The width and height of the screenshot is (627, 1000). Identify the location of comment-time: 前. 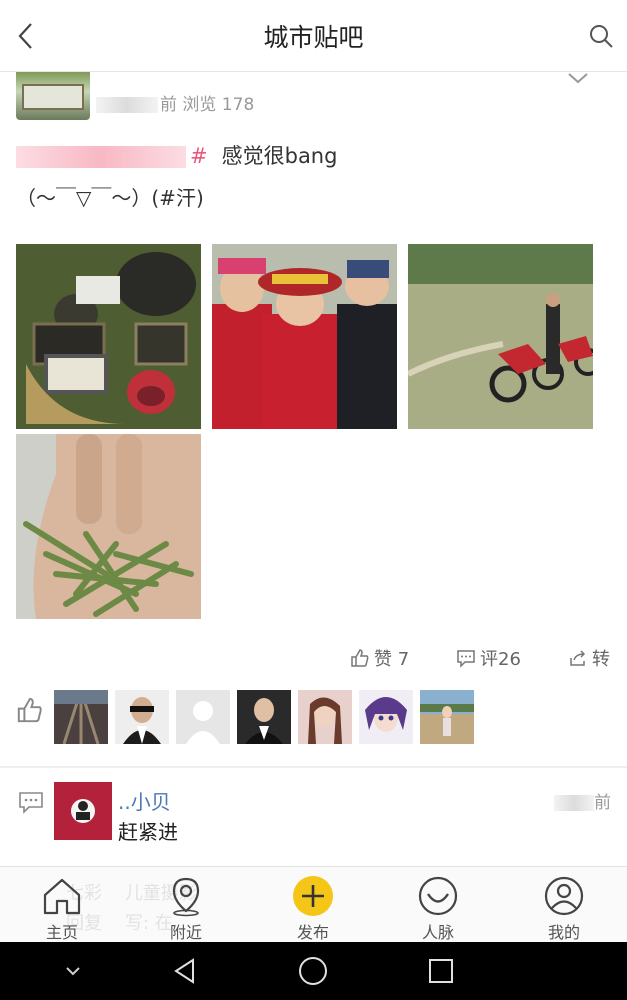
(582, 800).